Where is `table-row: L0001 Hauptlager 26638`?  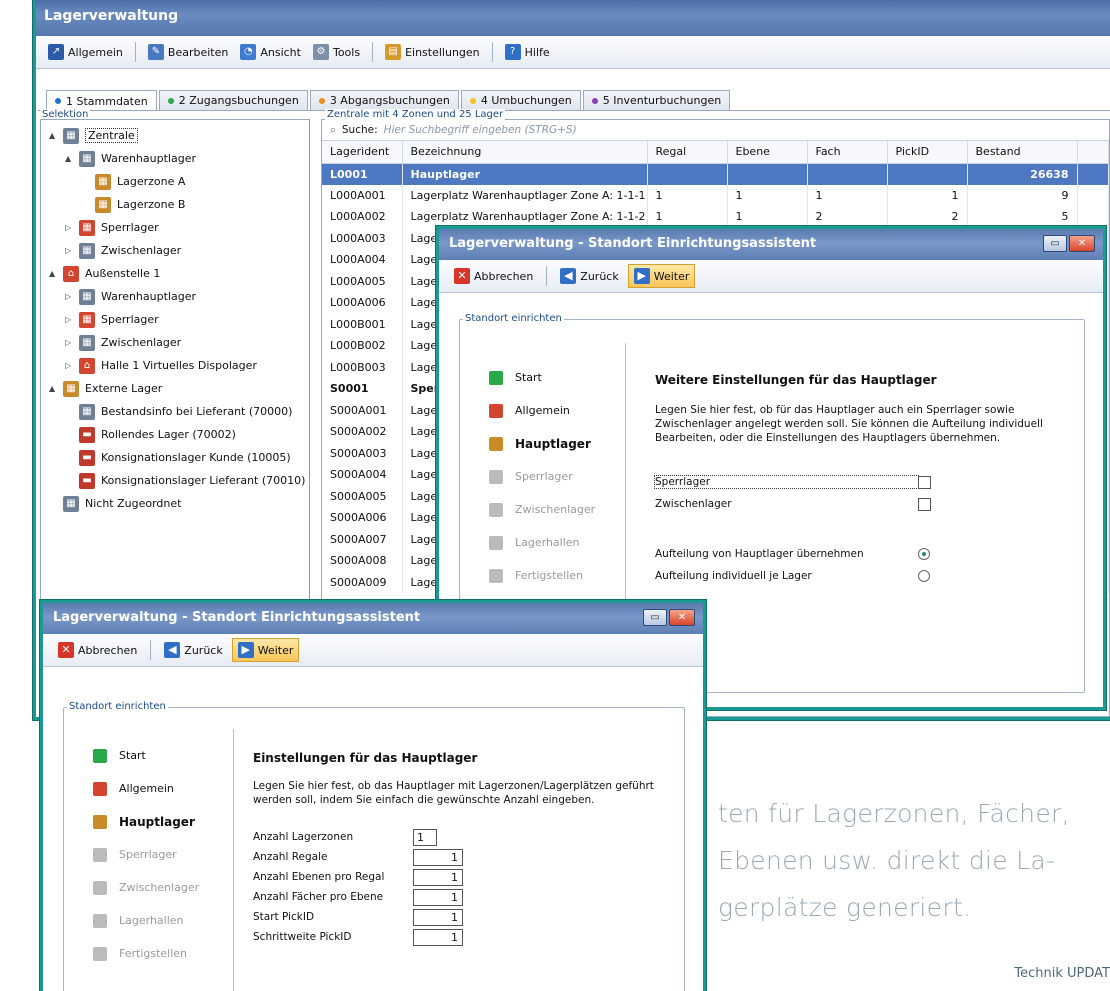
table-row: L0001 Hauptlager 26638 is located at coordinates (715, 174).